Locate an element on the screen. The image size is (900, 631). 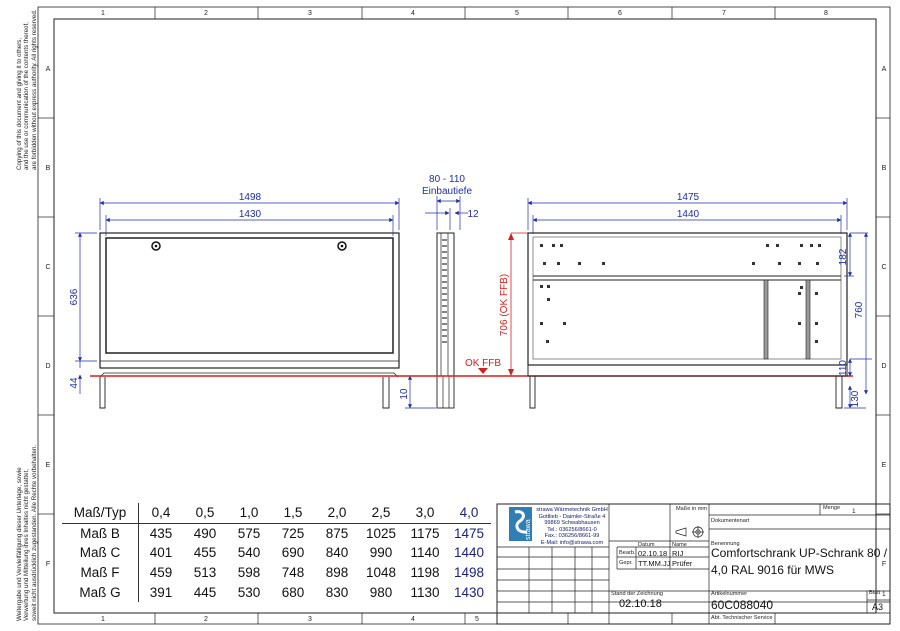
type-cell-highlight: 4,0 is located at coordinates (469, 513).